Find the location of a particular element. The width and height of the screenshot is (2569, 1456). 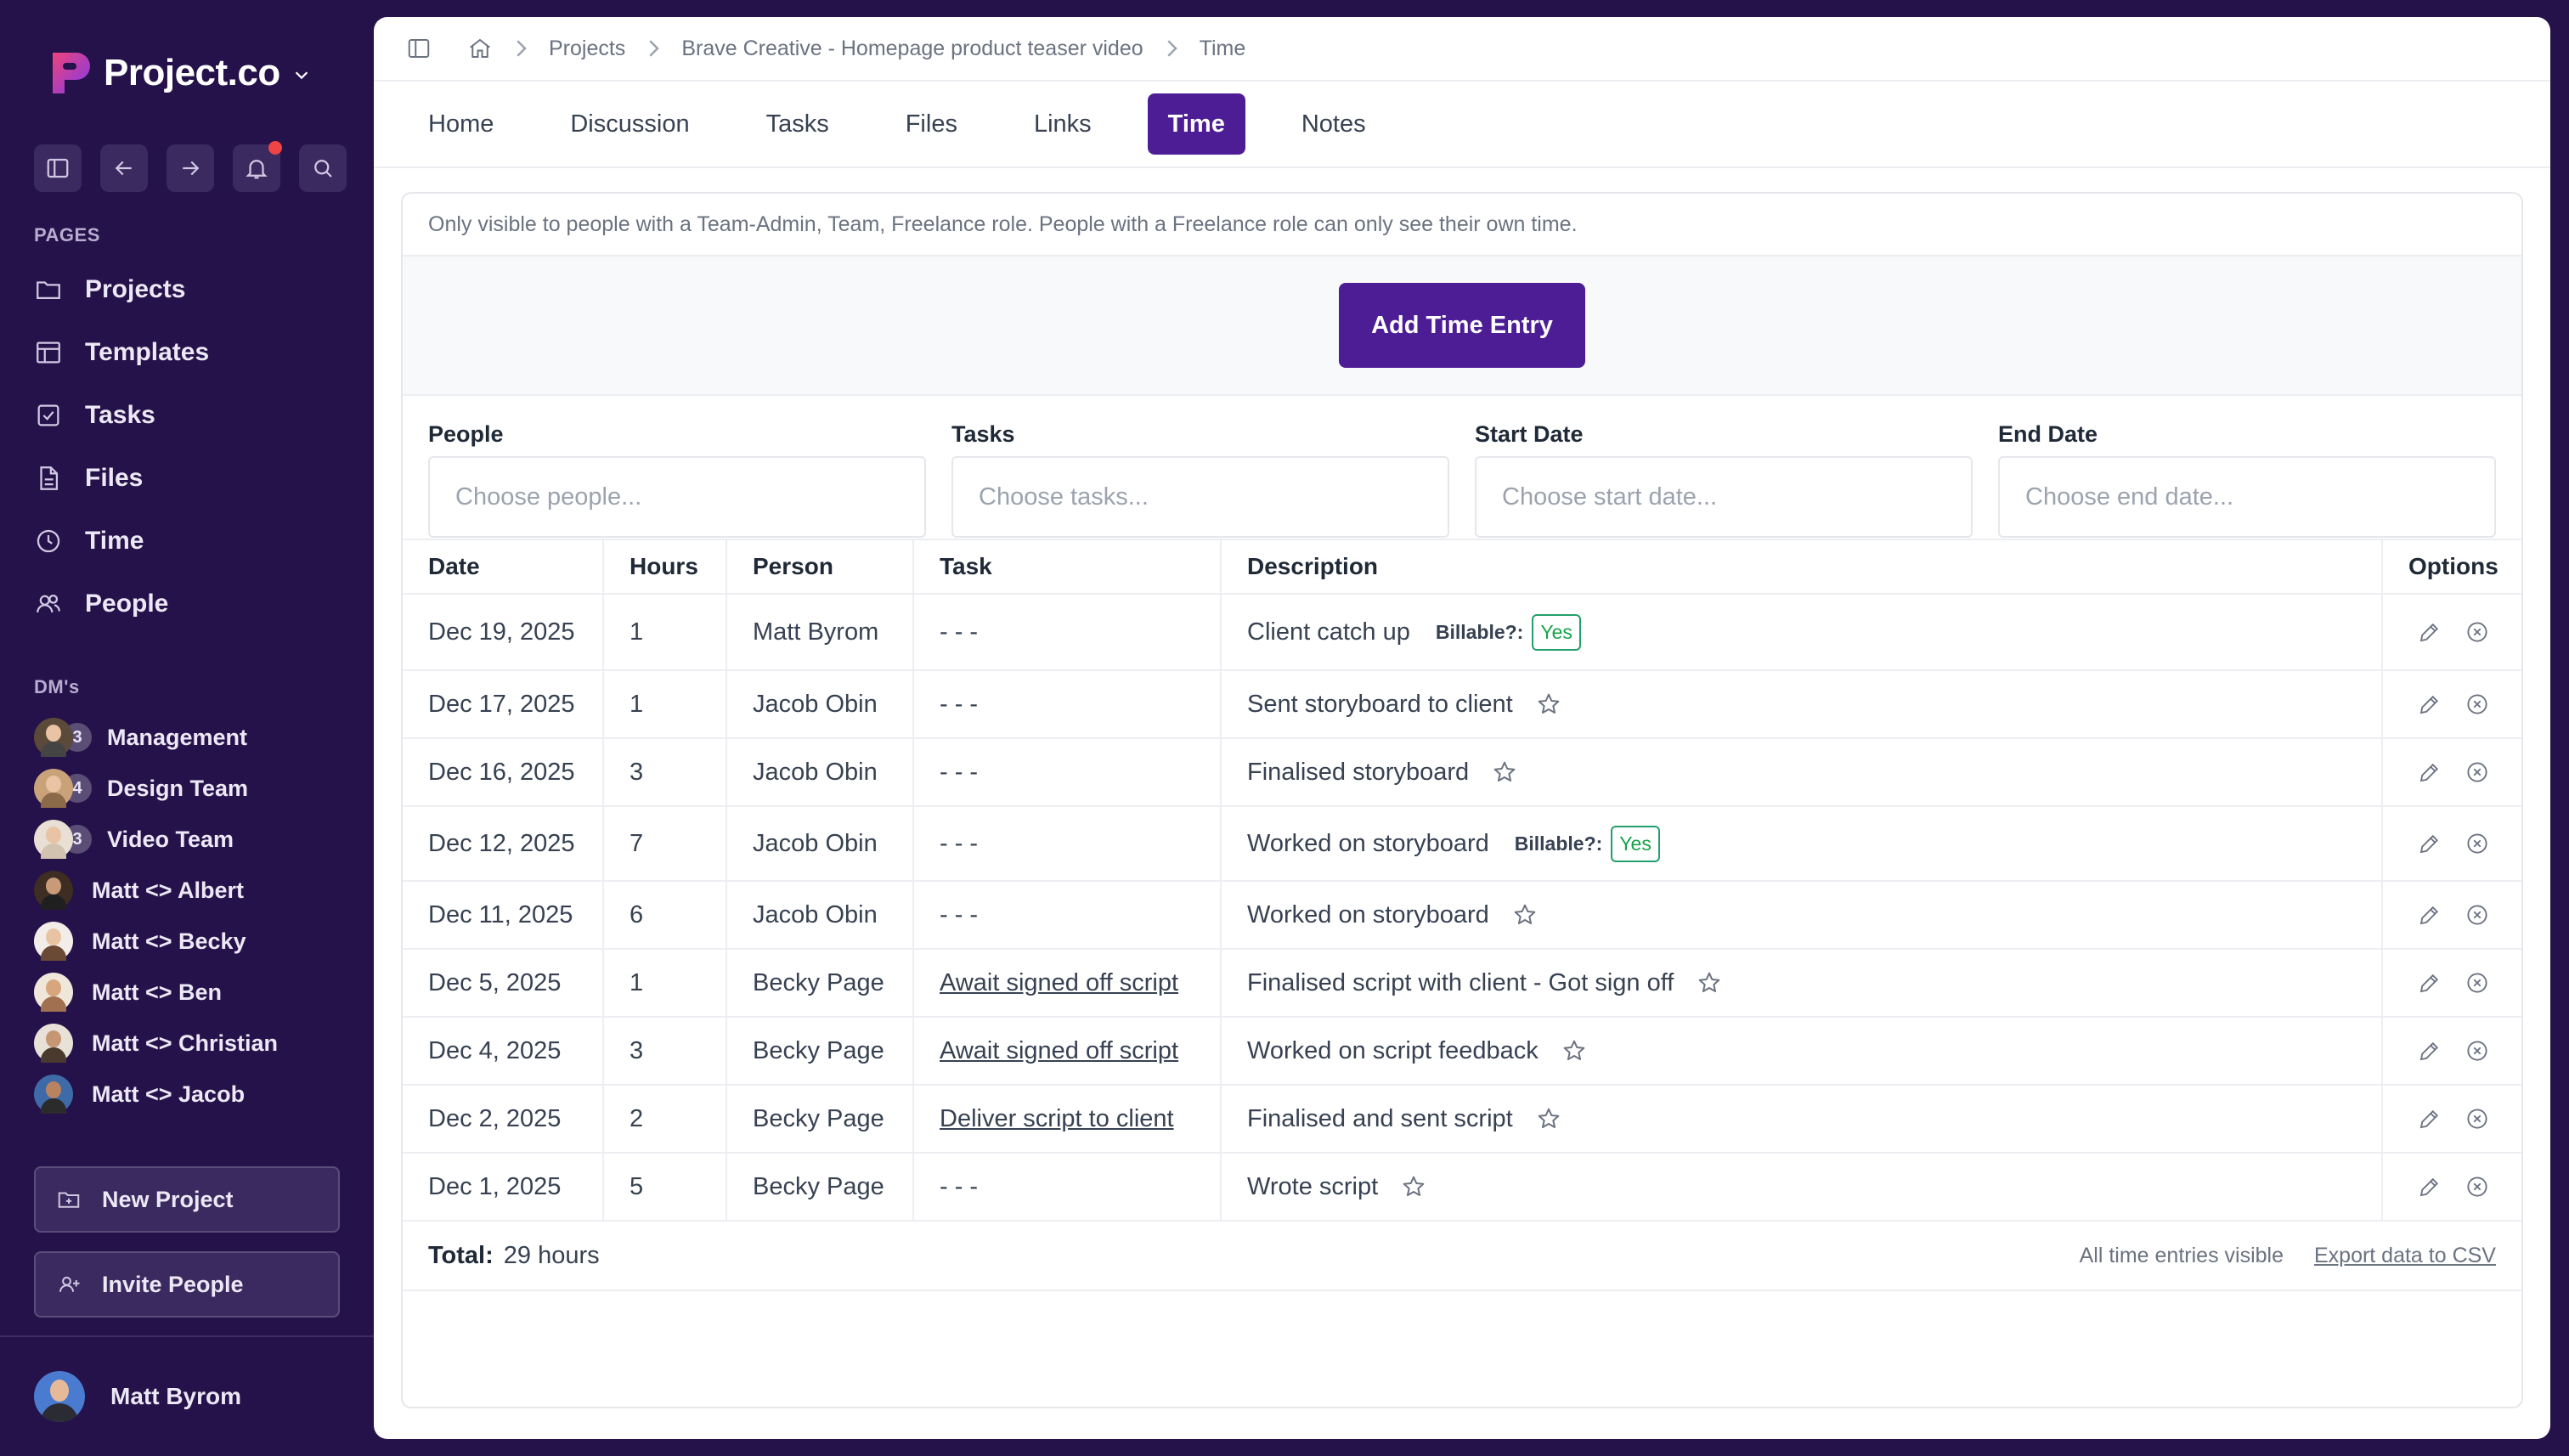

dm-label: Video Team is located at coordinates (171, 839).